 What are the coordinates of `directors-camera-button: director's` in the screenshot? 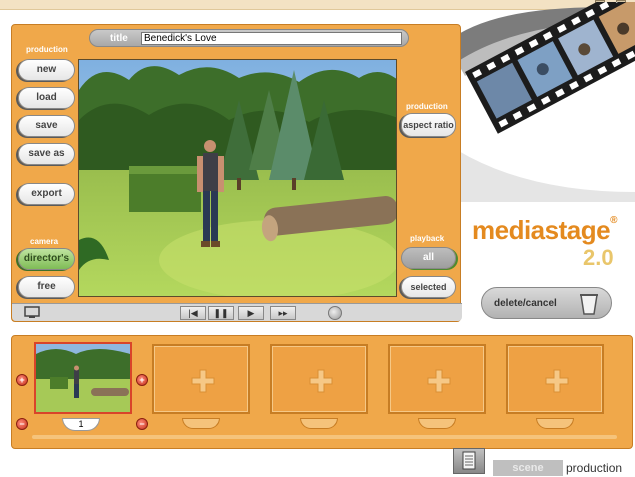 It's located at (46, 259).